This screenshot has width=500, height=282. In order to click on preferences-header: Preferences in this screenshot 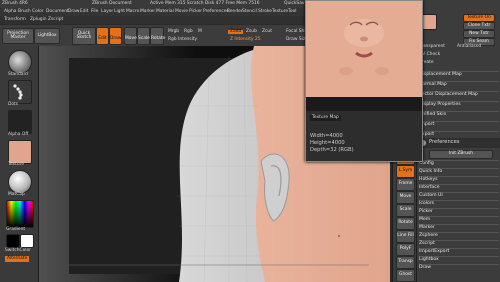, I will do `click(458, 143)`.